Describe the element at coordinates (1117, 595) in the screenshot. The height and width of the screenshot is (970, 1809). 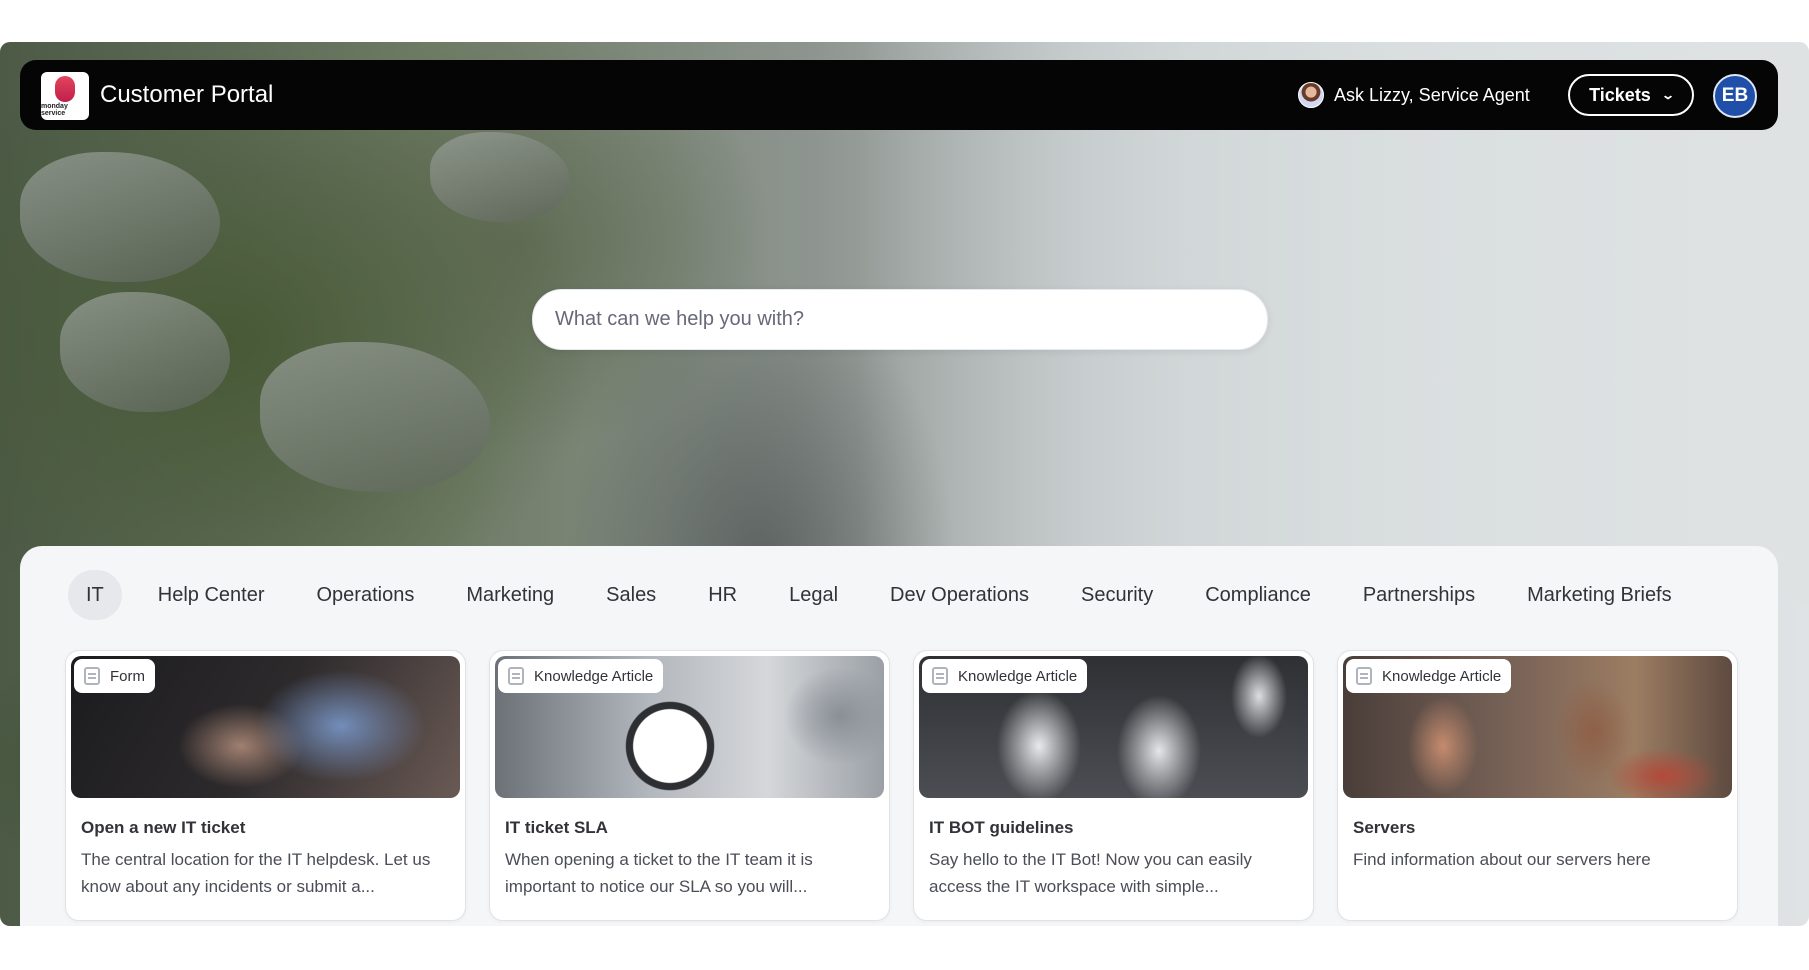
I see `tab-security: Security` at that location.